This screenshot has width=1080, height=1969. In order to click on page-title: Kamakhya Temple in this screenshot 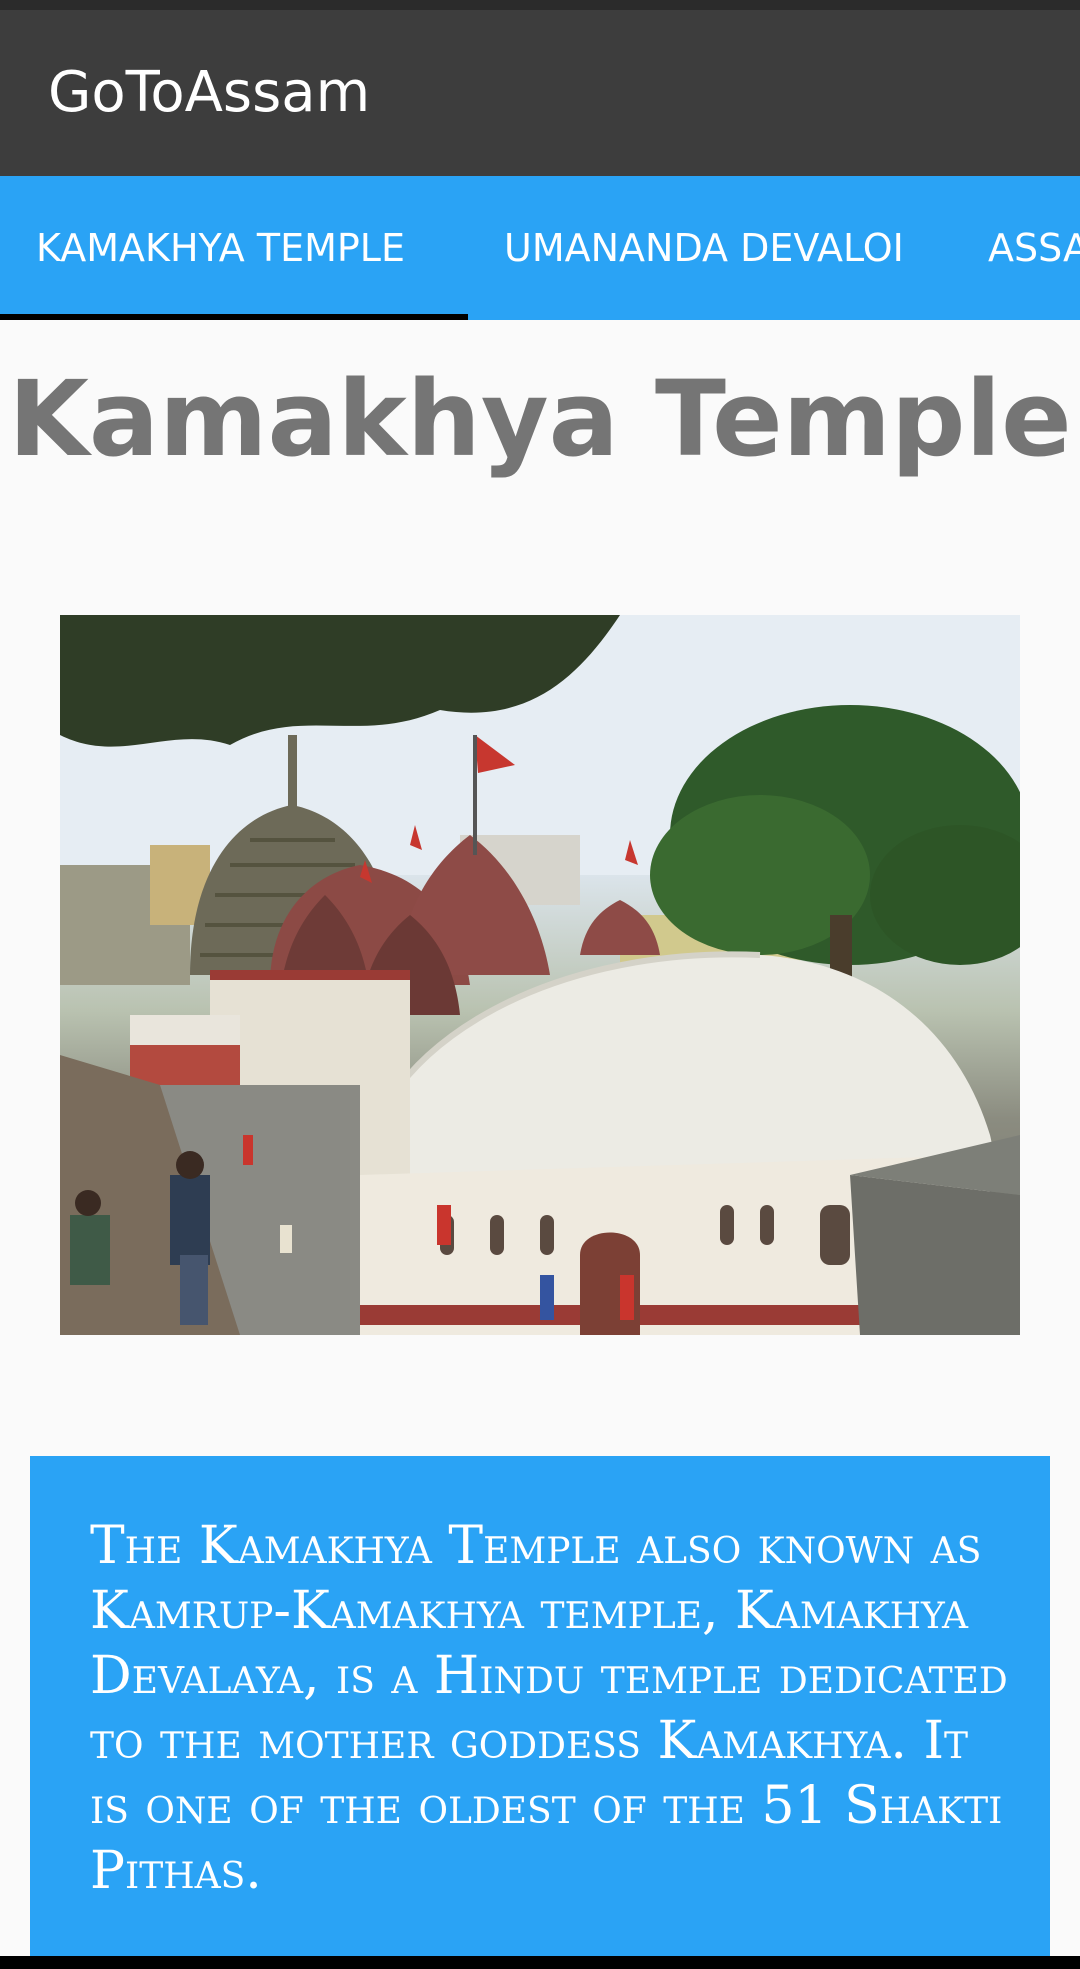, I will do `click(540, 419)`.